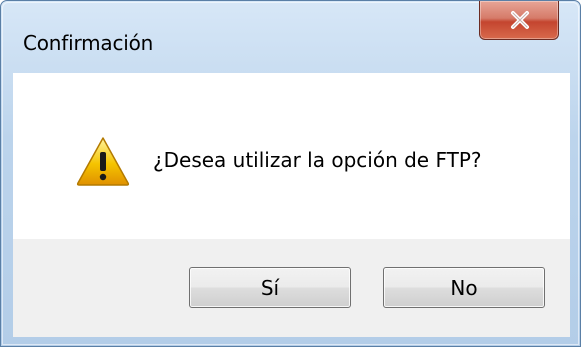 The width and height of the screenshot is (581, 347). I want to click on close-button, so click(519, 20).